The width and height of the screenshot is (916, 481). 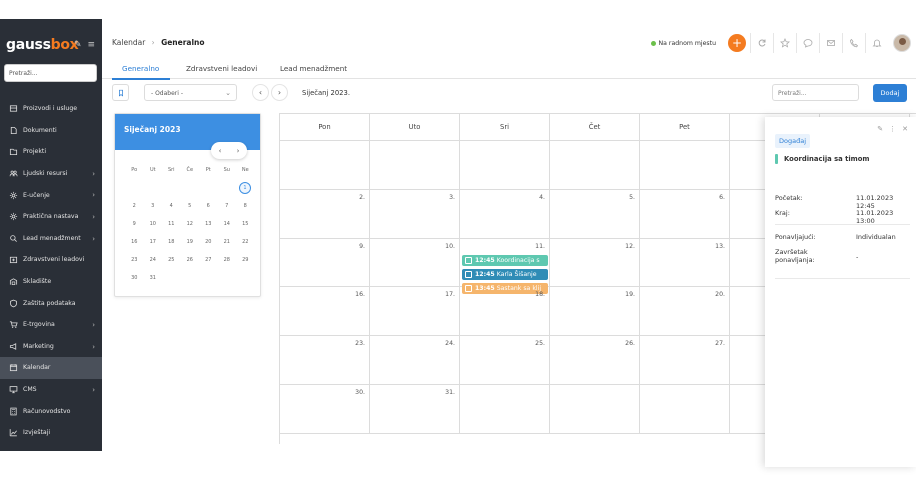 I want to click on prev-month-button: ‹, so click(x=260, y=92).